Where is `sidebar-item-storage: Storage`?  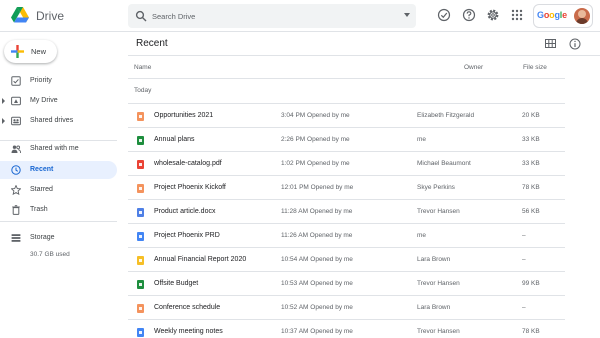 sidebar-item-storage: Storage is located at coordinates (58, 238).